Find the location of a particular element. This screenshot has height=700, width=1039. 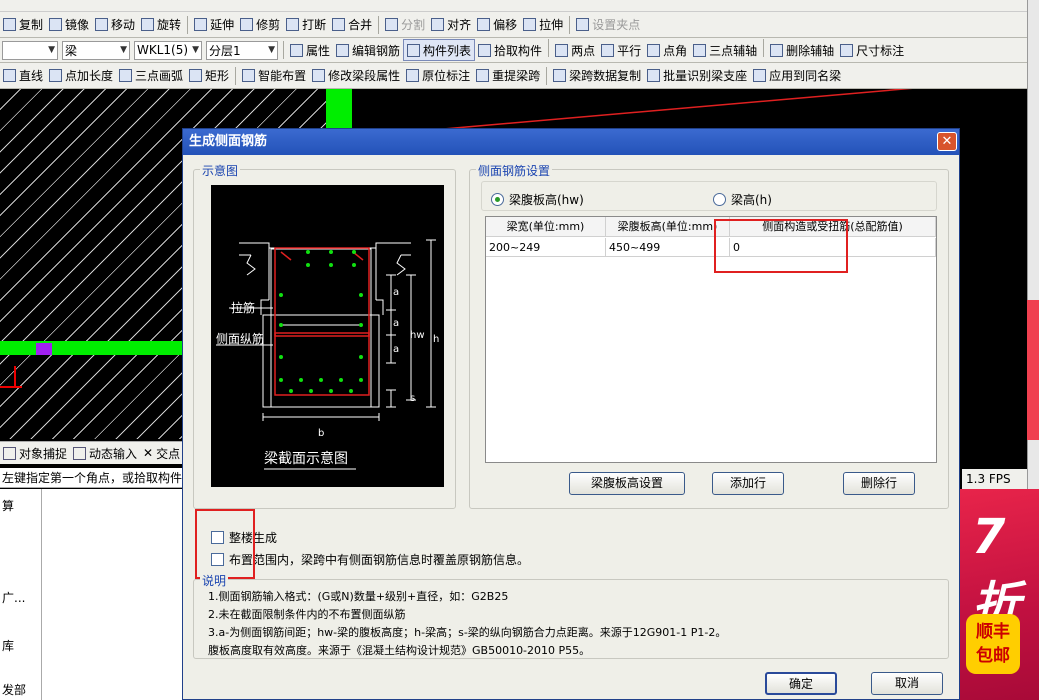

point-length-button: 点加长度 is located at coordinates (81, 76).